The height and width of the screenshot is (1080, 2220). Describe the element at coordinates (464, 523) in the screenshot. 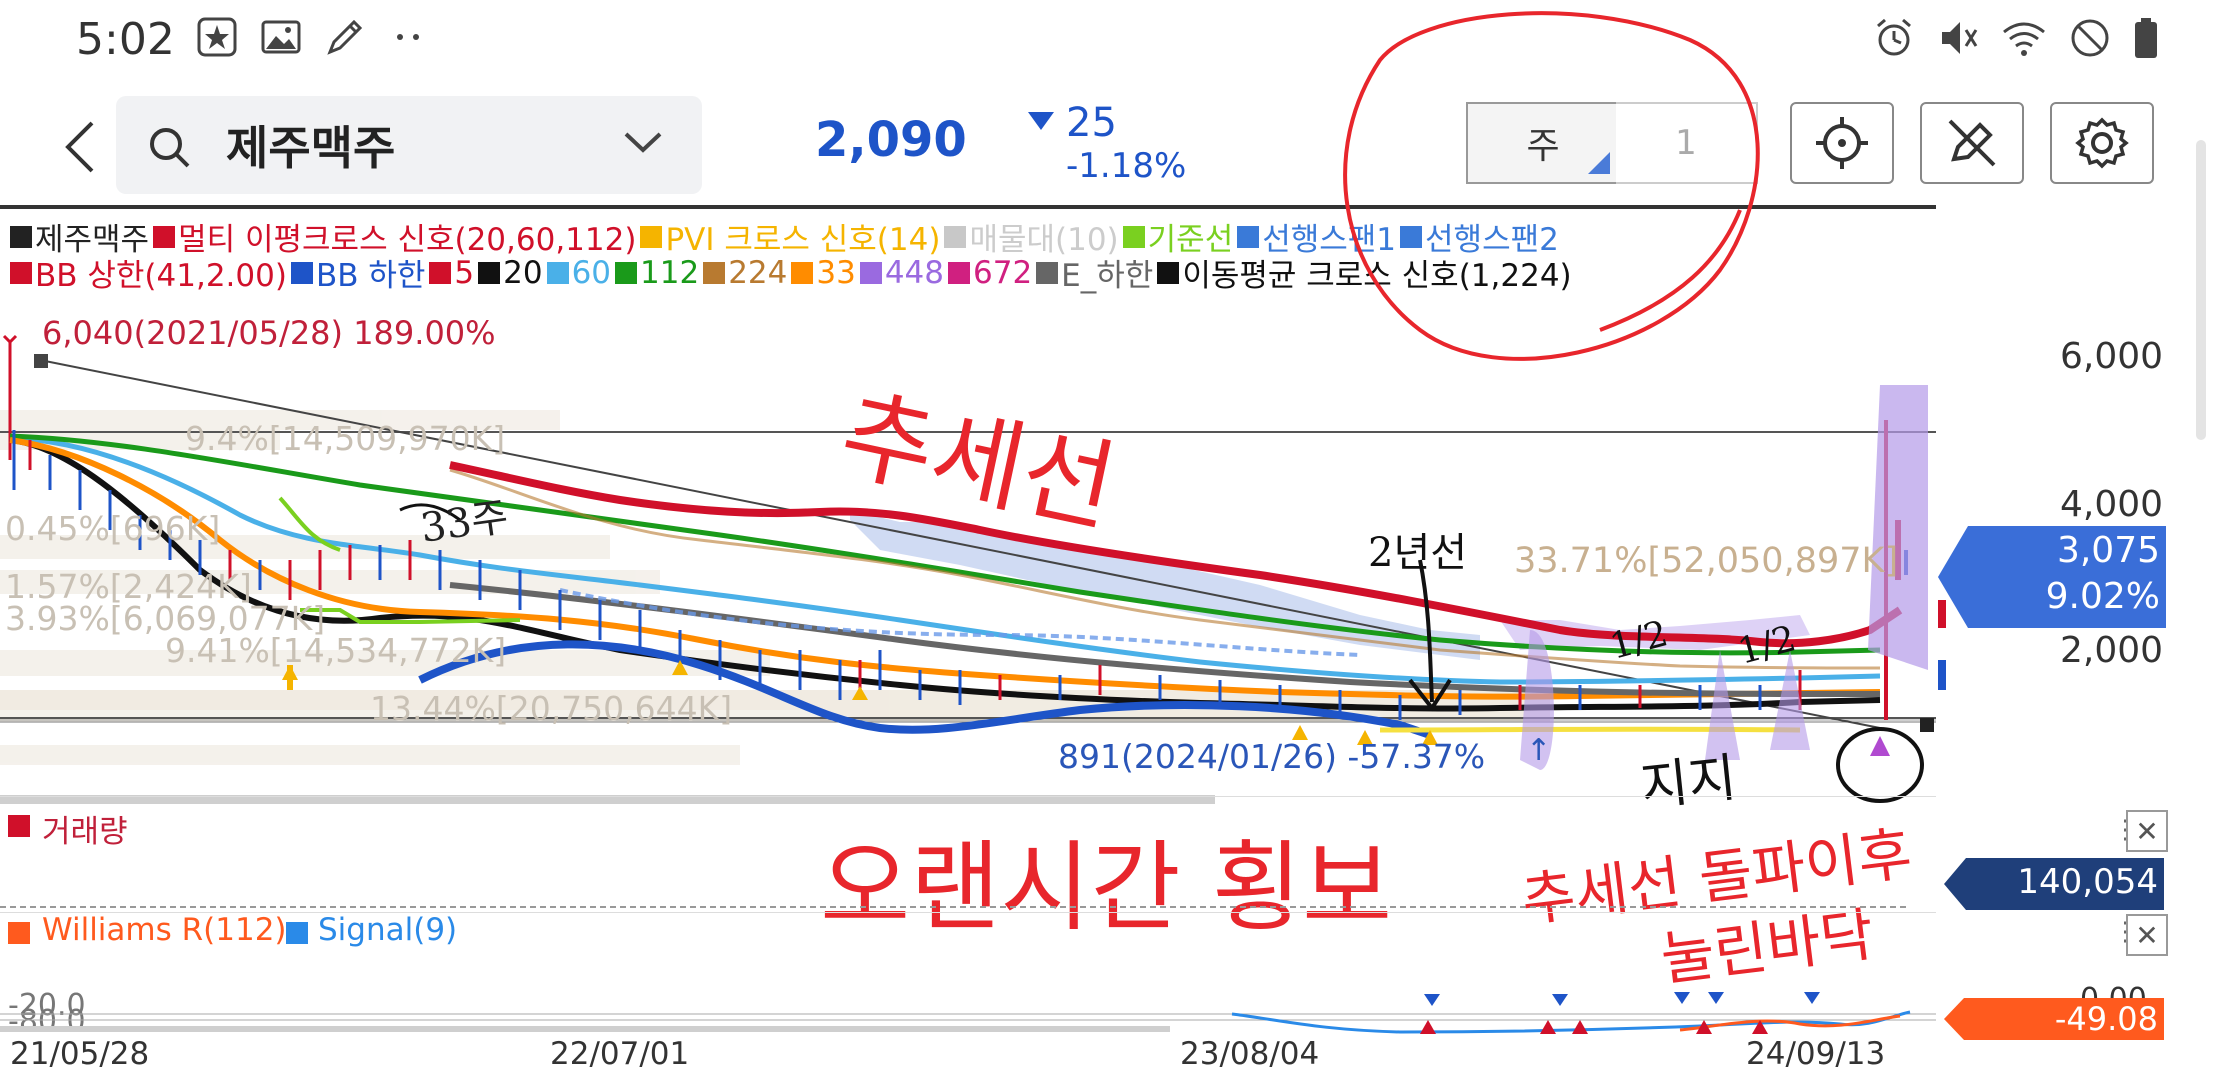

I see `annotation-33-weeks: 33주` at that location.